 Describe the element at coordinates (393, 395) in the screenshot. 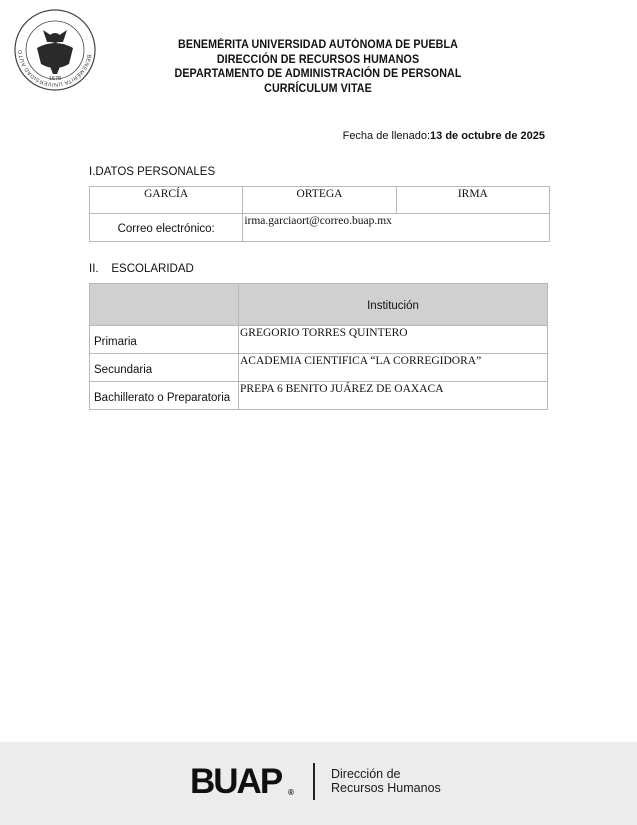

I see `education-institution: PREPA 6 BENITO JUÁREZ DE OAXACA` at that location.